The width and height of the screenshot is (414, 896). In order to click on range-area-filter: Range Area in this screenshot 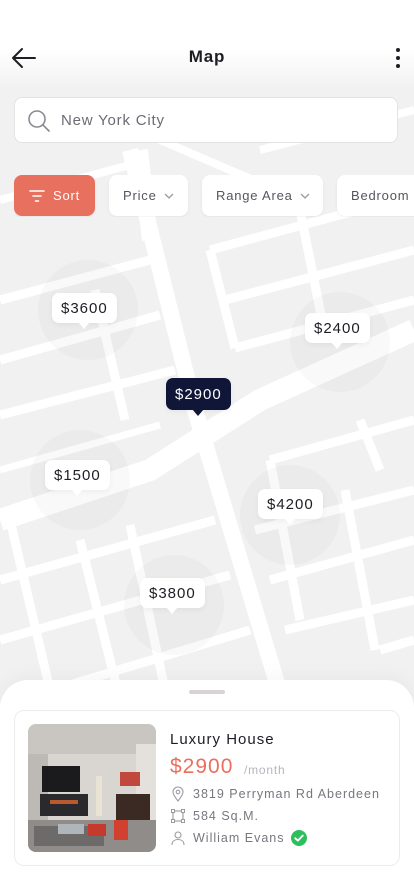, I will do `click(262, 195)`.